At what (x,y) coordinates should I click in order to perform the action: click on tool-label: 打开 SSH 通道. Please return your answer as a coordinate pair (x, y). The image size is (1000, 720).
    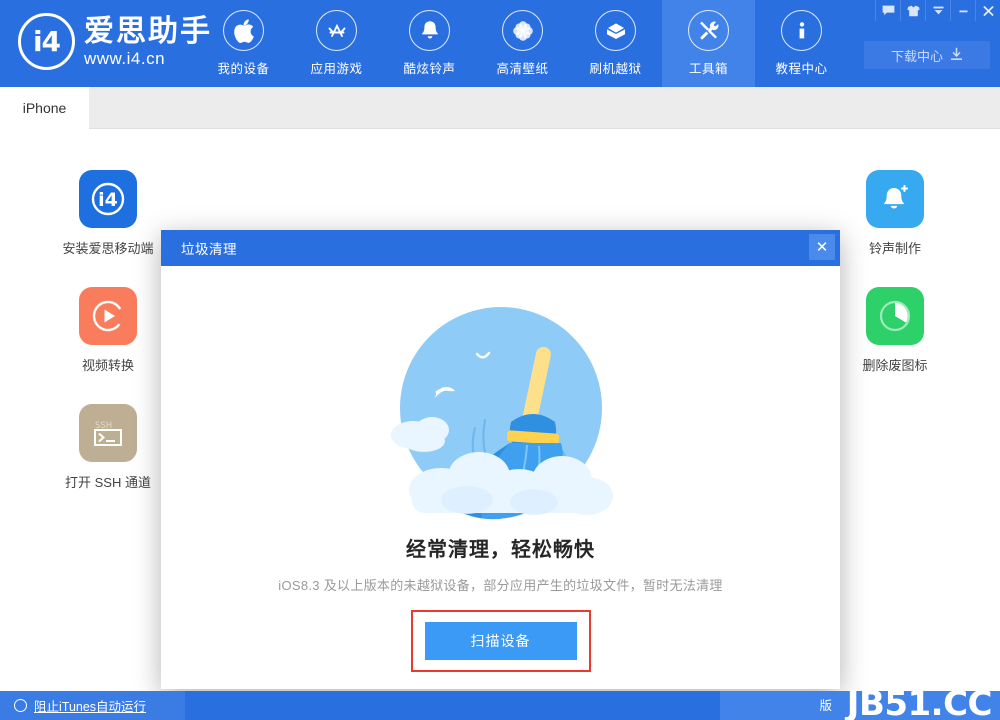
    Looking at the image, I should click on (108, 482).